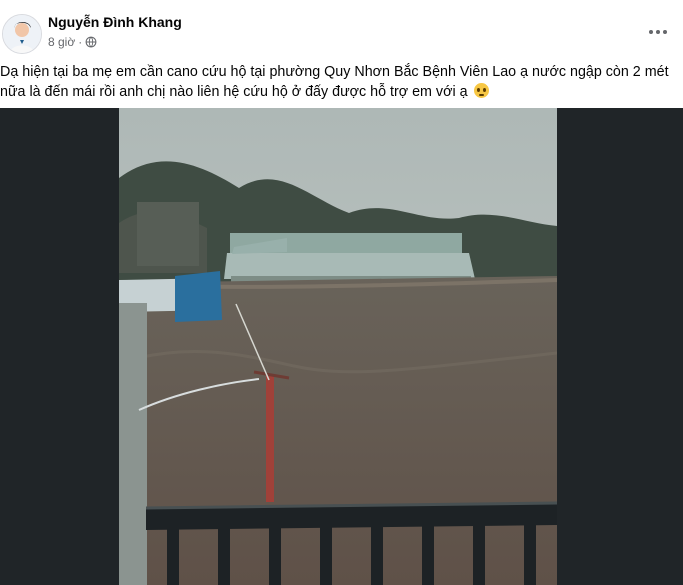  Describe the element at coordinates (61, 42) in the screenshot. I see `post-time: 8 giờ` at that location.